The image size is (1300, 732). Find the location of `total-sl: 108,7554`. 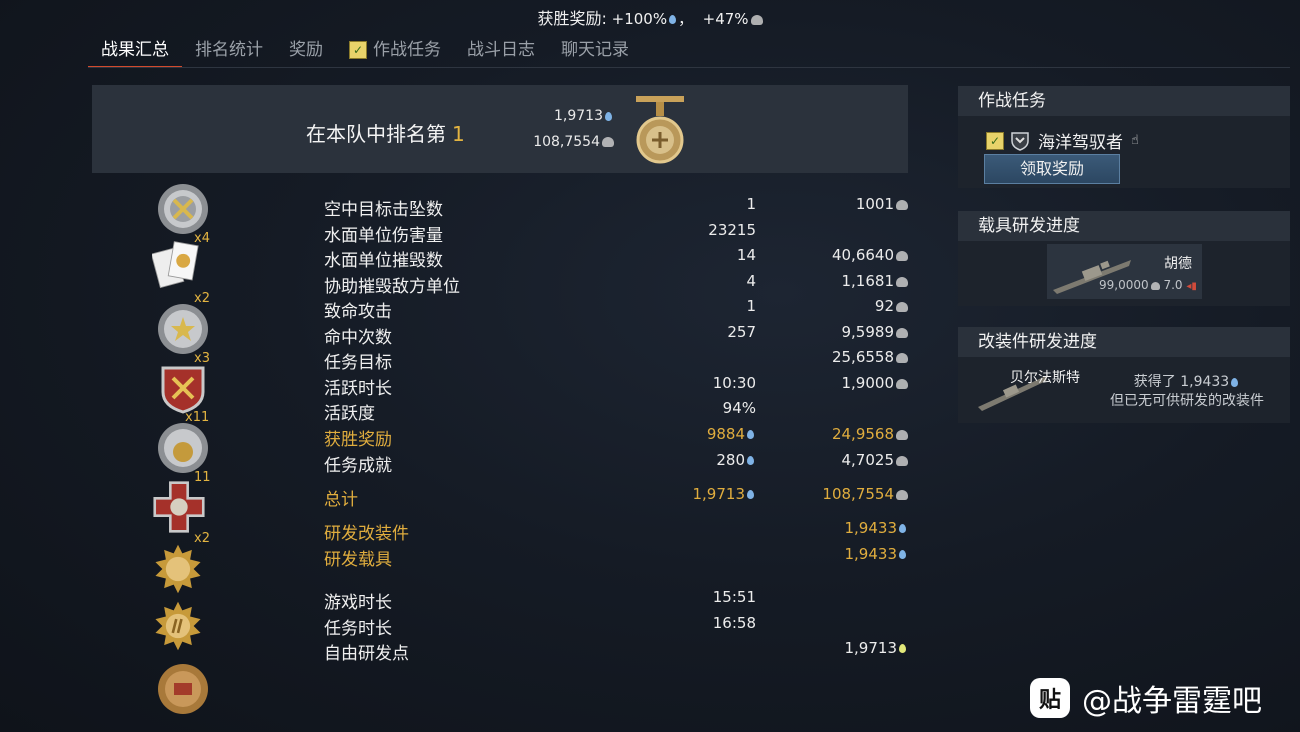

total-sl: 108,7554 is located at coordinates (865, 494).